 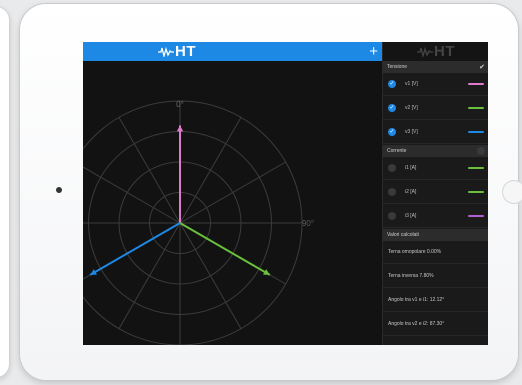 I want to click on check-all-icon: ✔, so click(x=482, y=67).